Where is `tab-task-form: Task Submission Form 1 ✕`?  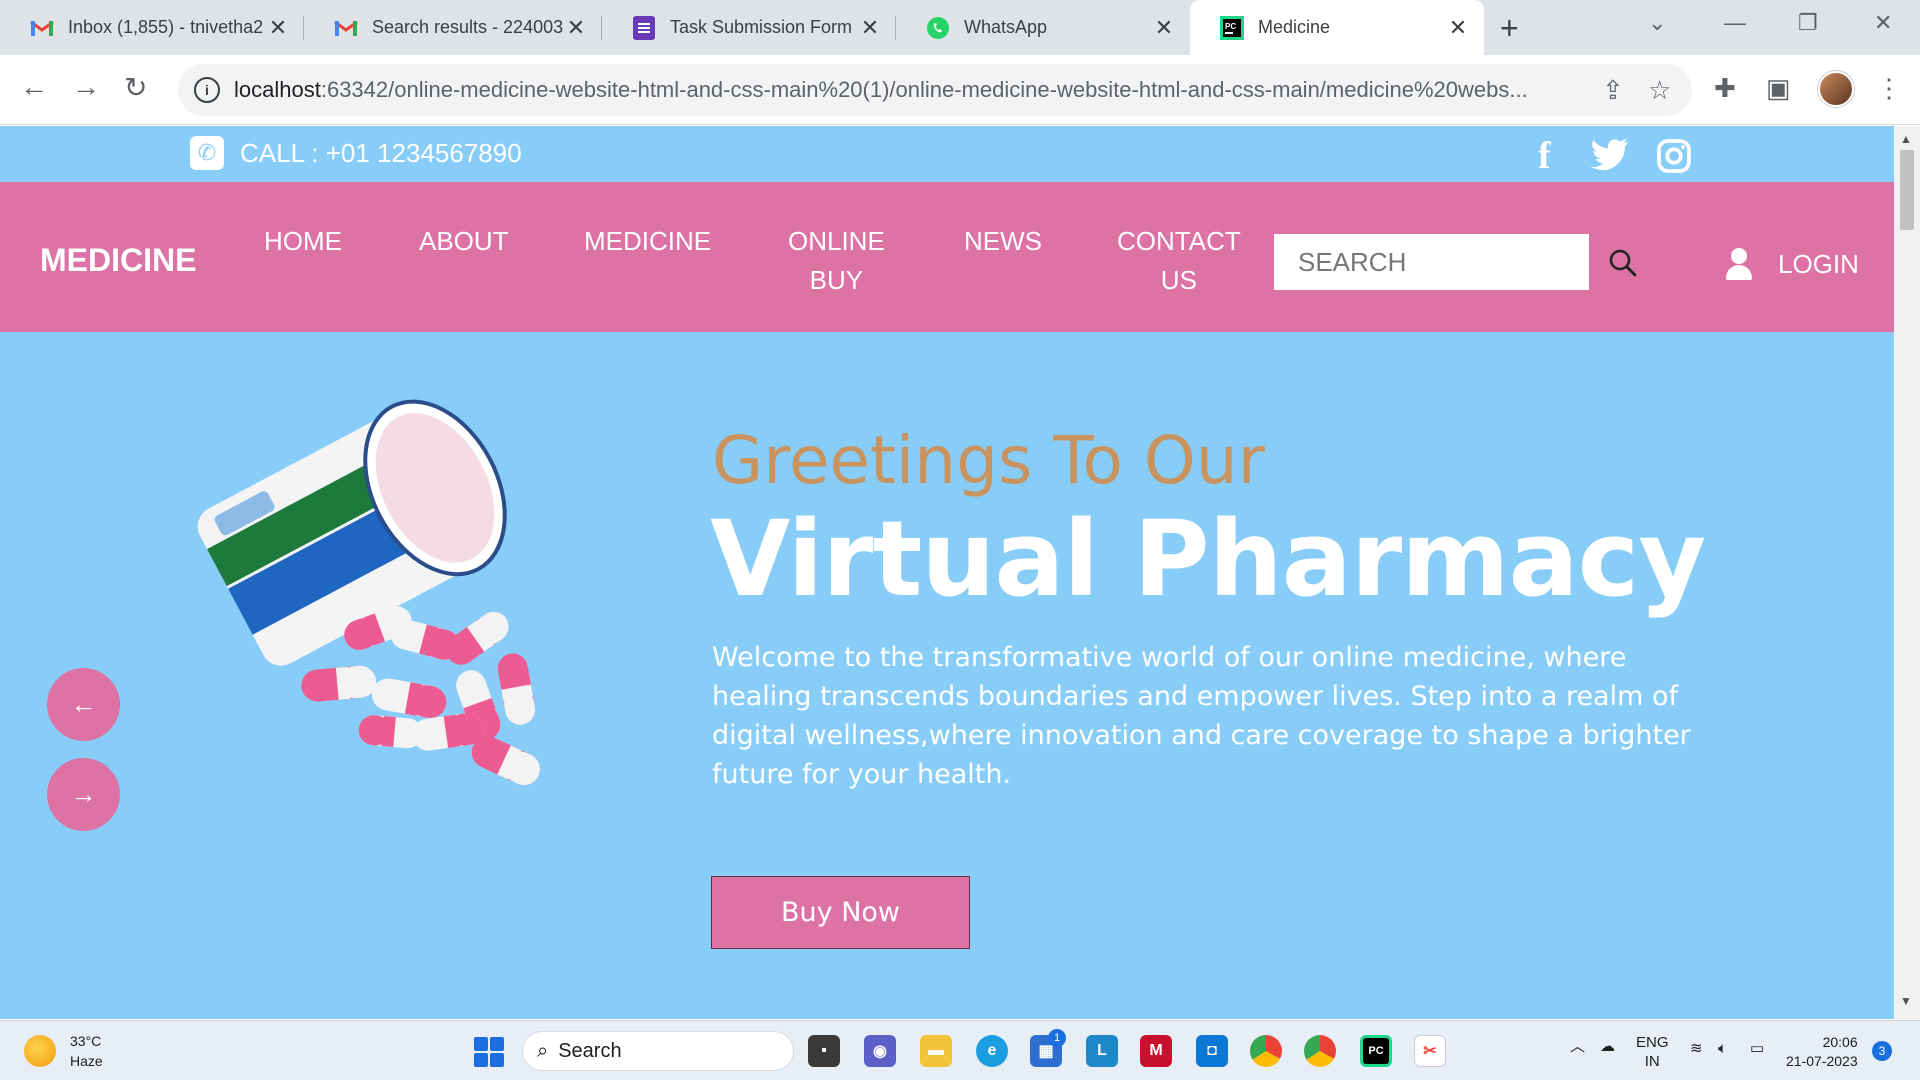 tab-task-form: Task Submission Form 1 ✕ is located at coordinates (749, 27).